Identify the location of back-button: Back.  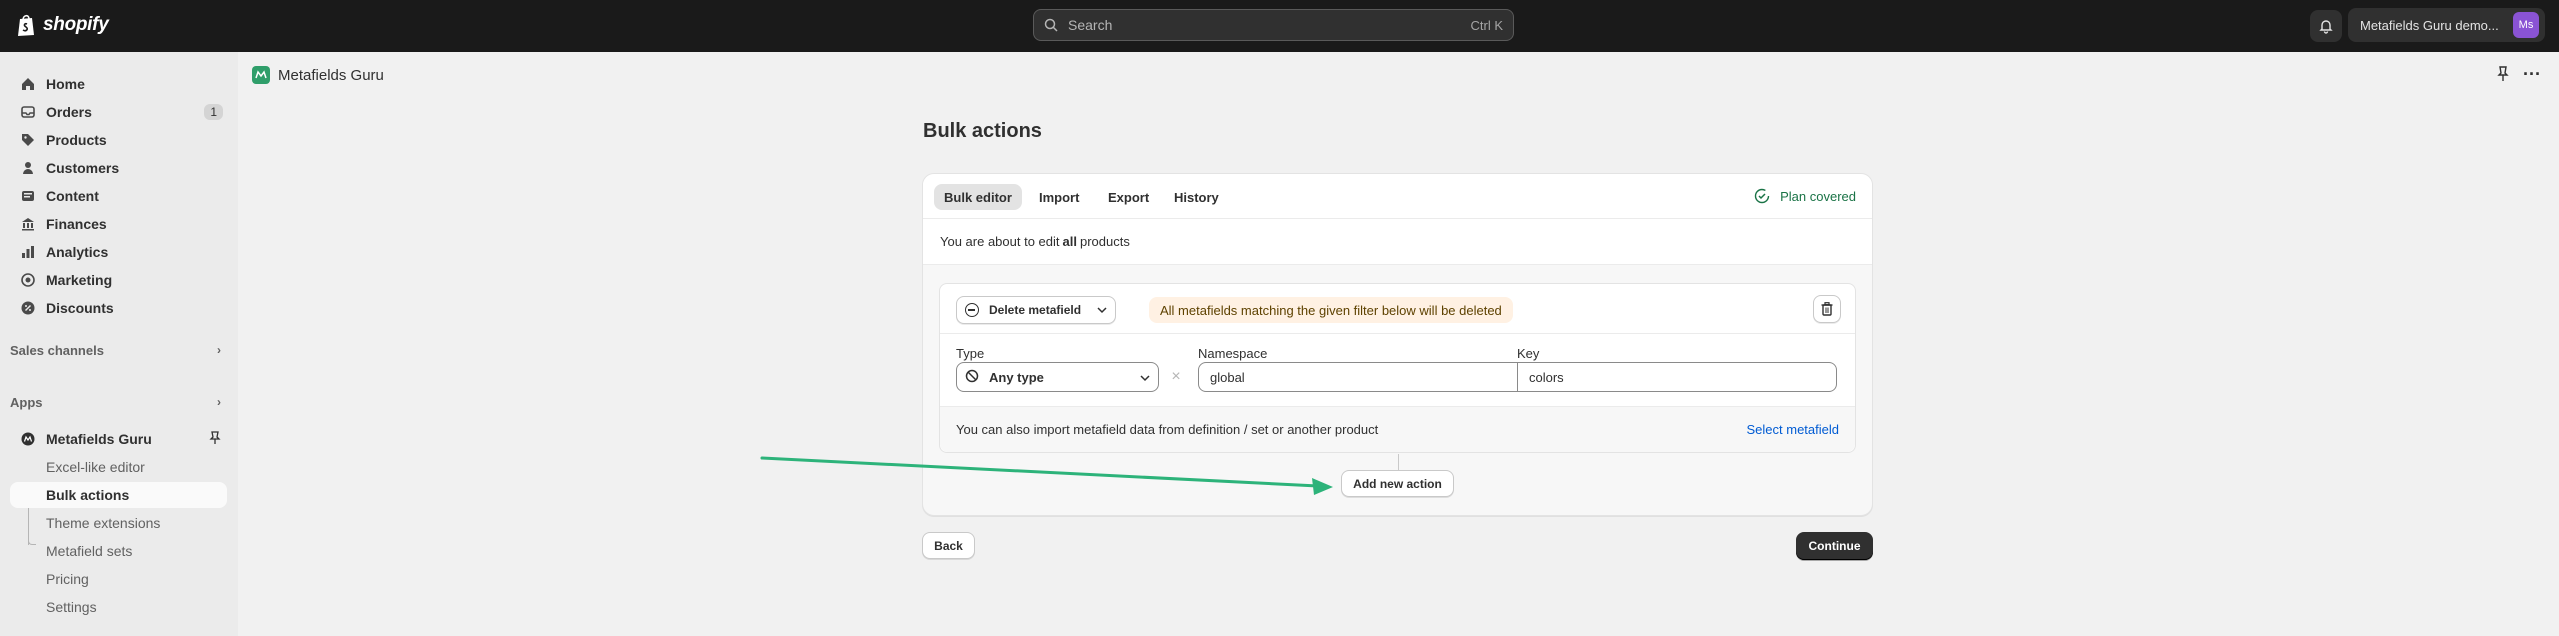
(948, 545).